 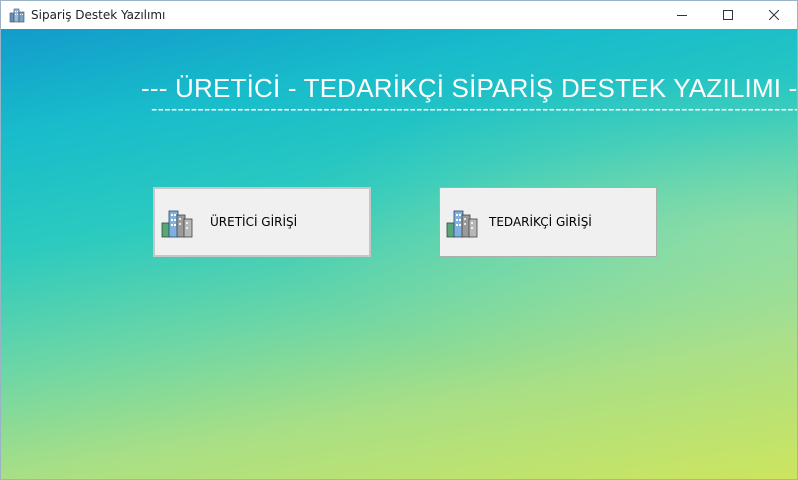 I want to click on window-controls, so click(x=728, y=15).